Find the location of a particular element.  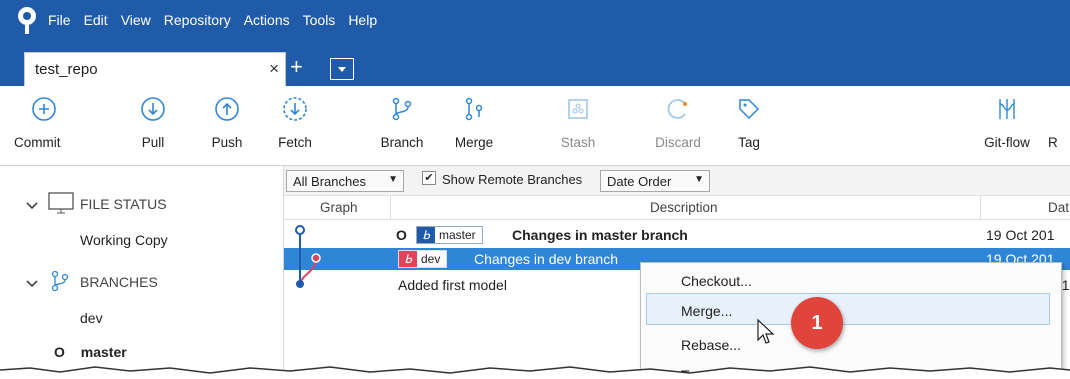

remote-label: R is located at coordinates (1053, 142).